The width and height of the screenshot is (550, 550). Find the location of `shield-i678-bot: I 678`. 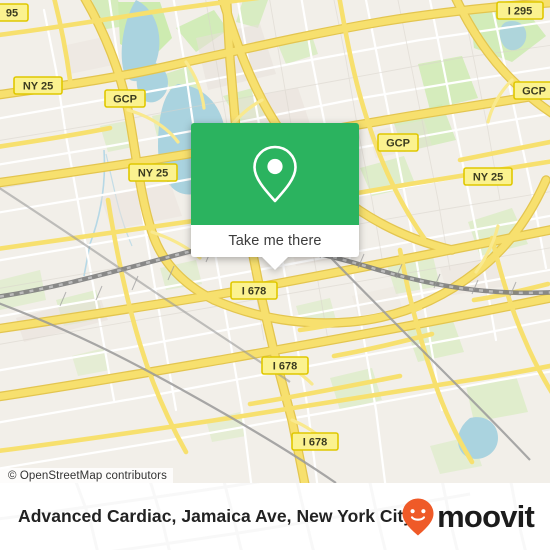

shield-i678-bot: I 678 is located at coordinates (315, 441).